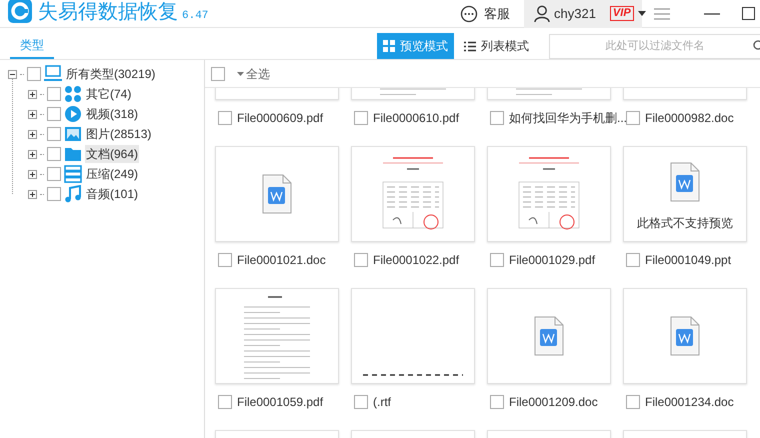 This screenshot has height=438, width=760. What do you see at coordinates (662, 14) in the screenshot?
I see `menu-icon` at bounding box center [662, 14].